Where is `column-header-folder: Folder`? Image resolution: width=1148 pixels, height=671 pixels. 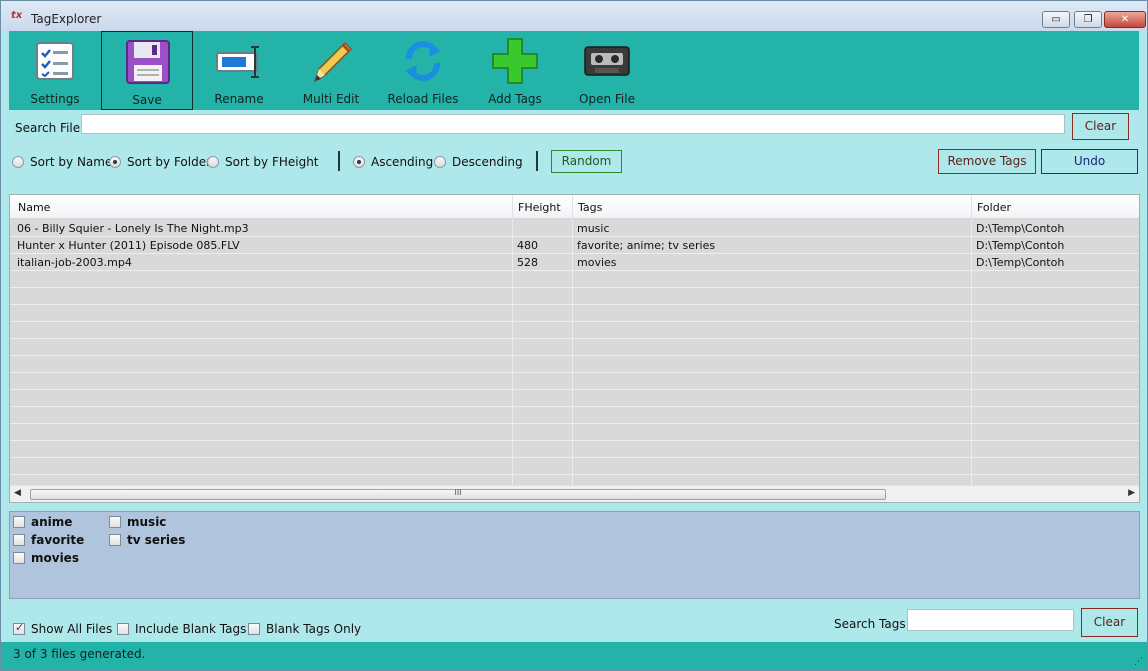 column-header-folder: Folder is located at coordinates (994, 207).